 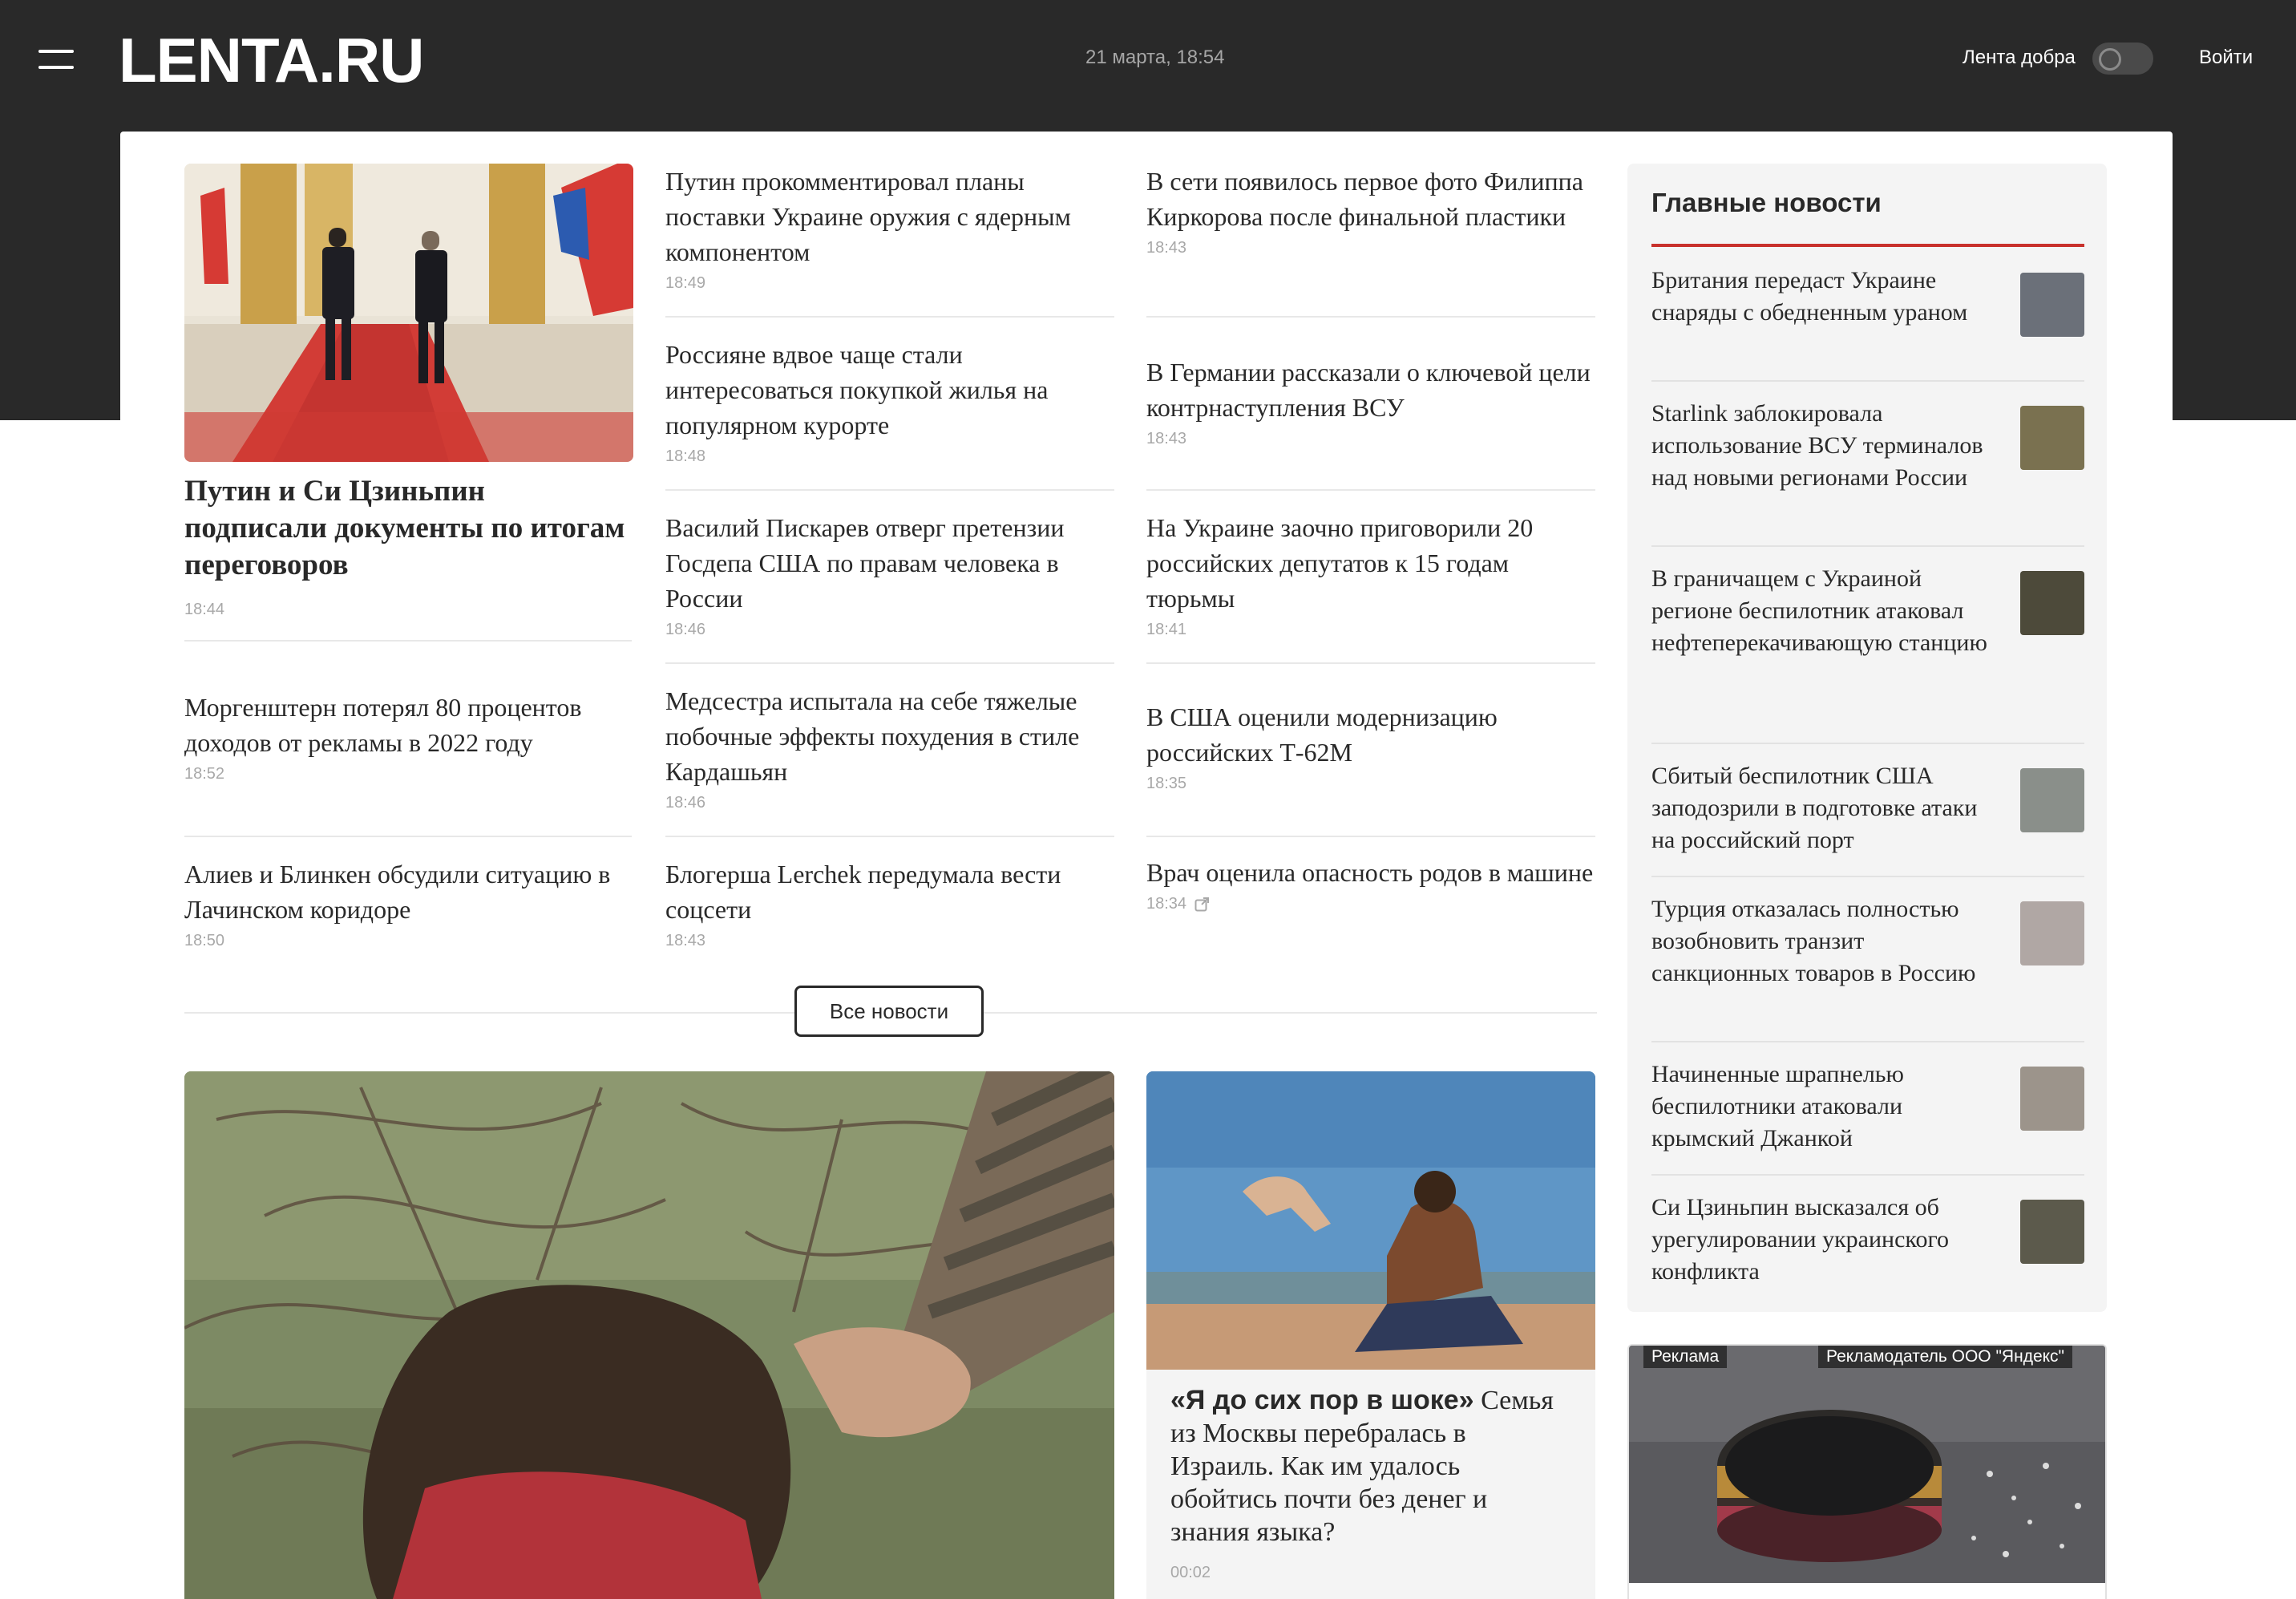 What do you see at coordinates (56, 59) in the screenshot?
I see `menu-icon` at bounding box center [56, 59].